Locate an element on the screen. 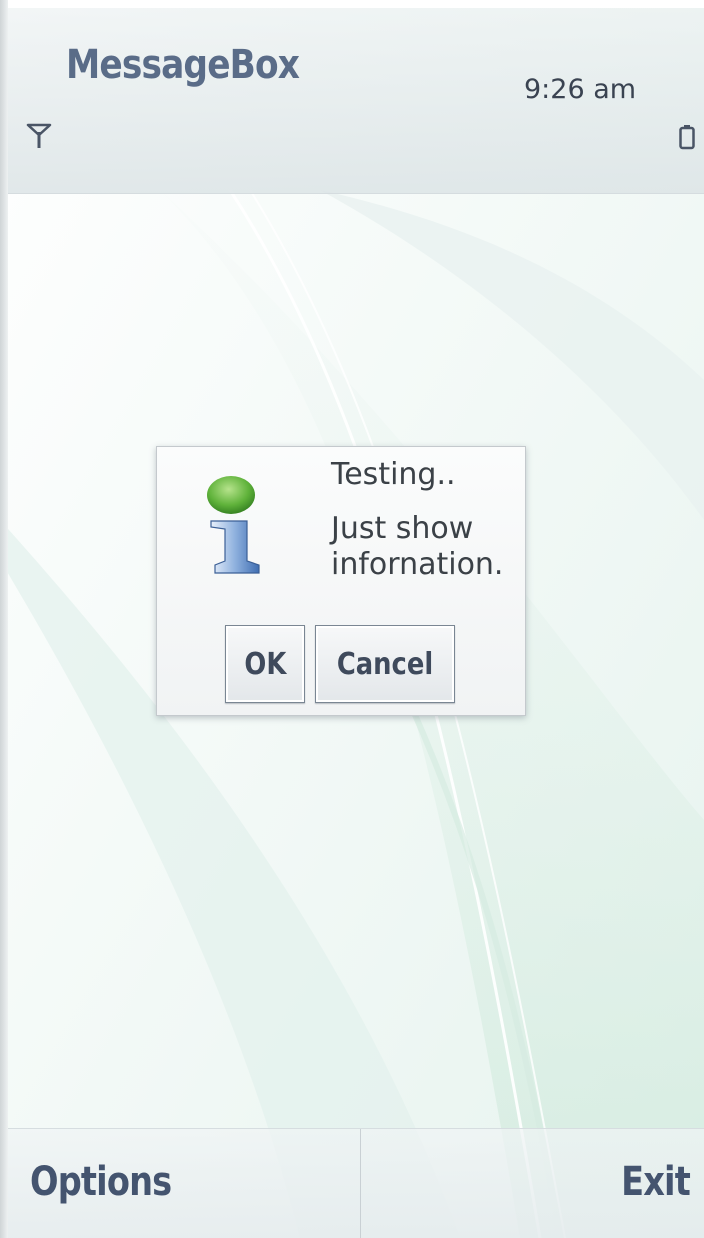  options-softkey: Options is located at coordinates (101, 1182).